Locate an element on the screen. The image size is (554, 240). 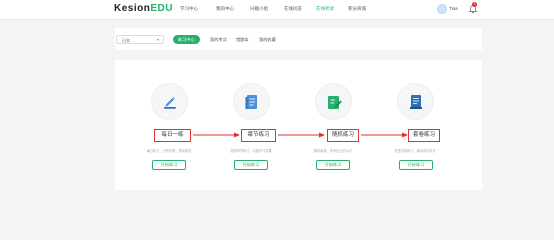
pen-icon is located at coordinates (170, 103).